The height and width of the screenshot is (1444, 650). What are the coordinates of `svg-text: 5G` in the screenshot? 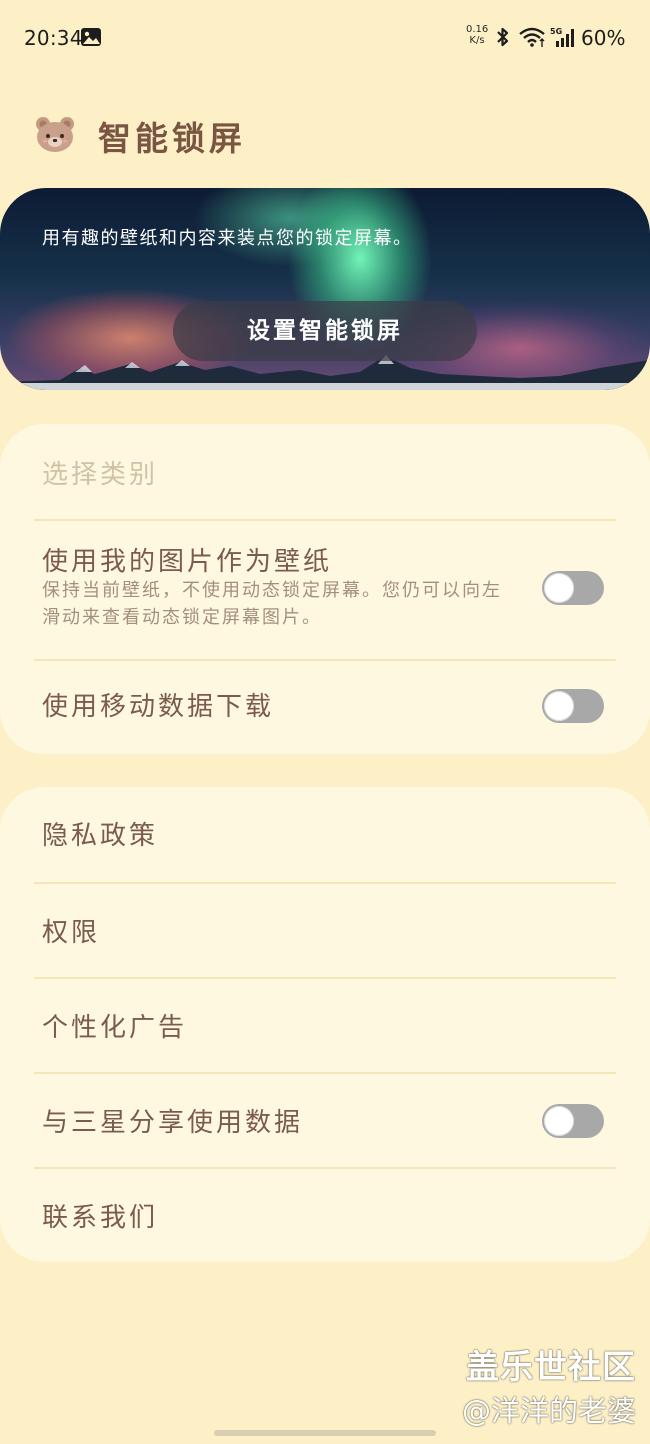 It's located at (556, 31).